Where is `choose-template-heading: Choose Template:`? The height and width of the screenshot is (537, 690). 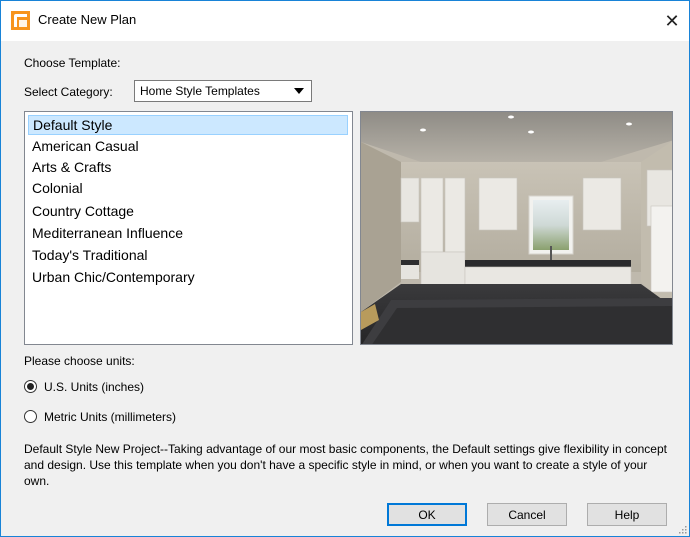
choose-template-heading: Choose Template: is located at coordinates (72, 63).